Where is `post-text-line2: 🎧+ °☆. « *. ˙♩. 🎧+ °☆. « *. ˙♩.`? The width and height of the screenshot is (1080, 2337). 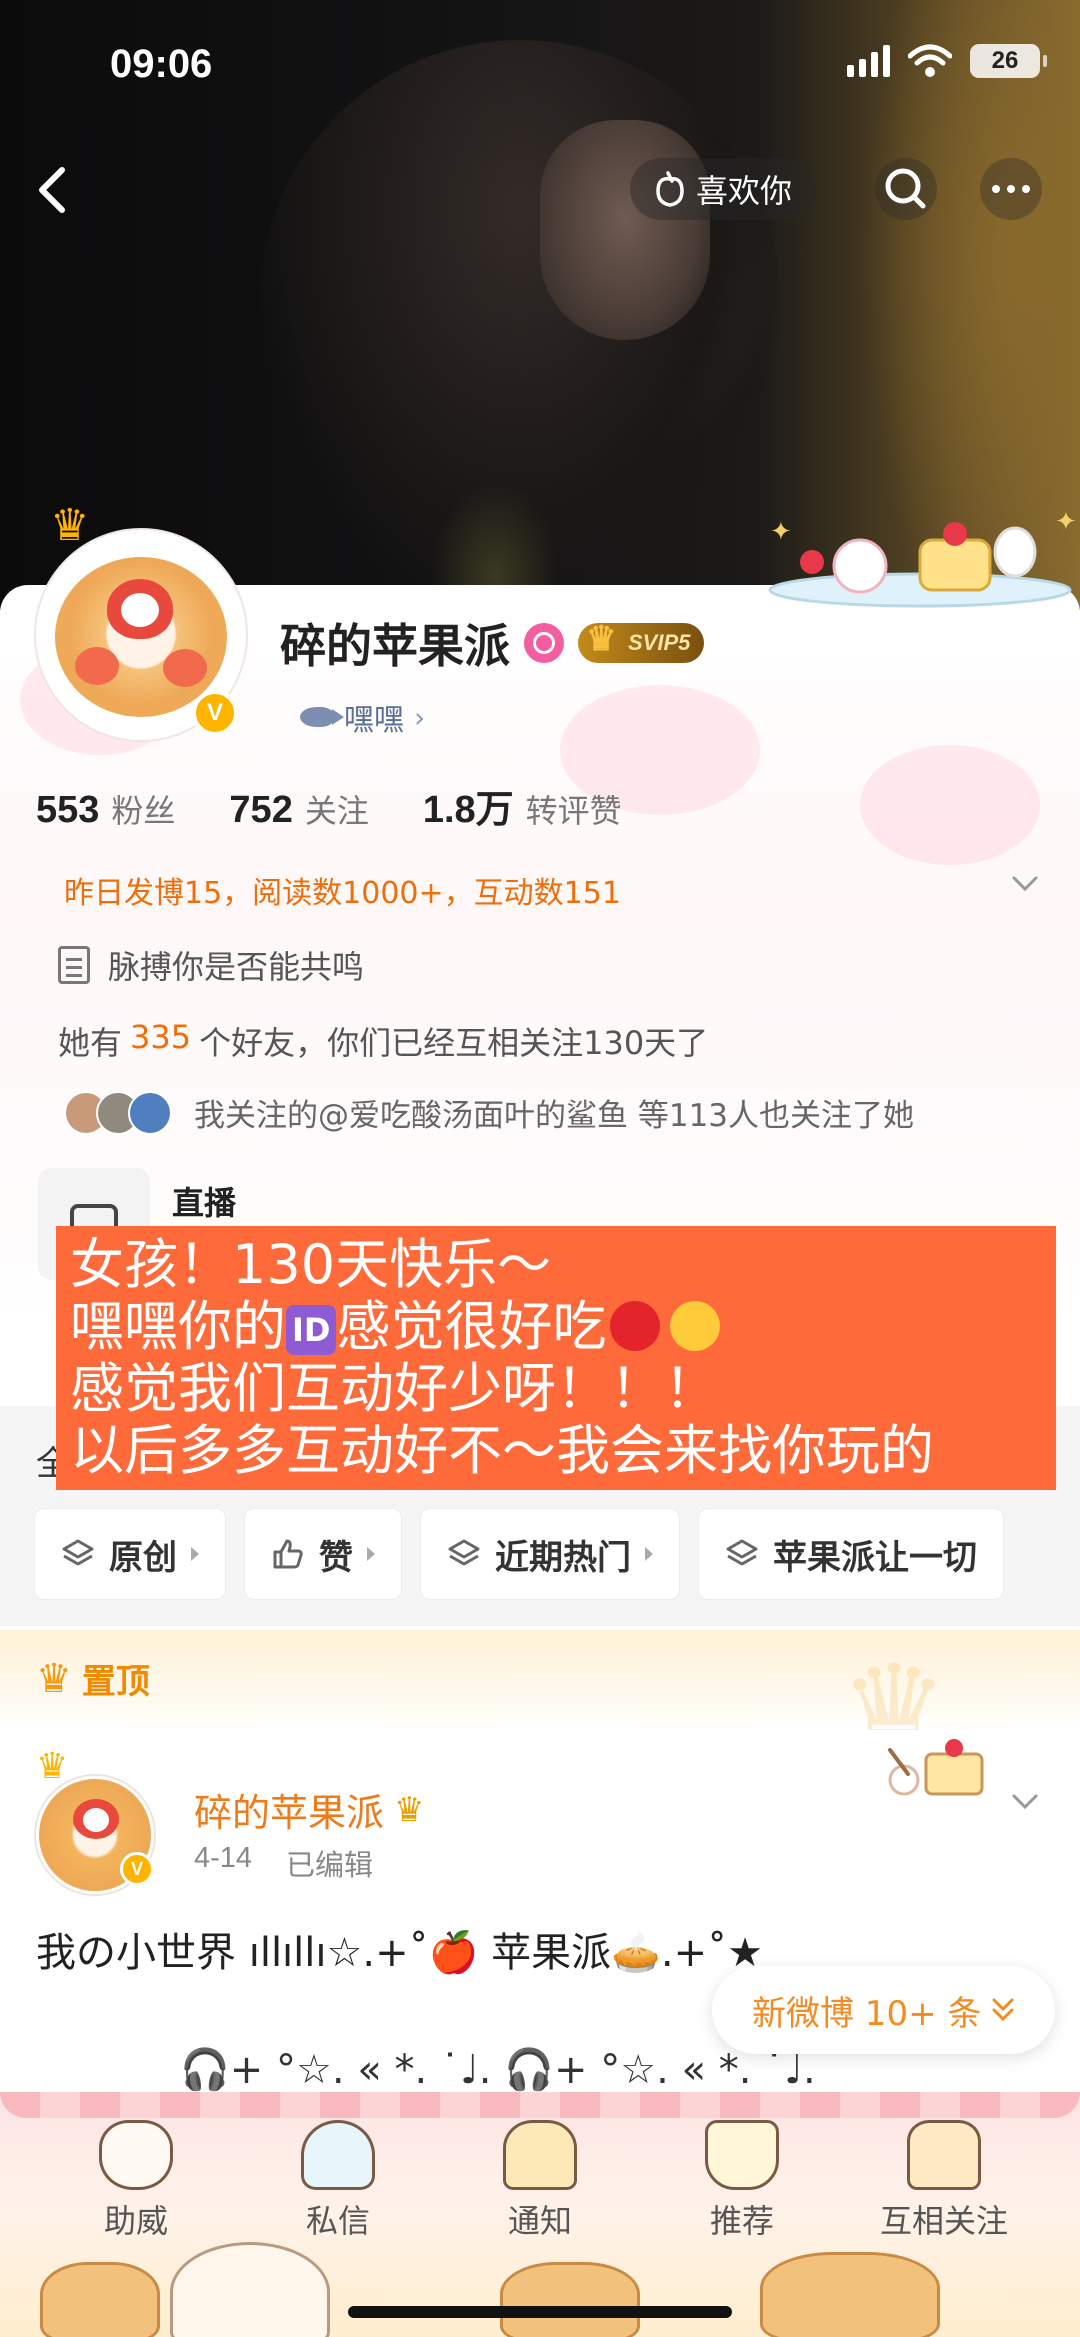
post-text-line2: 🎧+ °☆. « *. ˙♩. 🎧+ °☆. « *. ˙♩. is located at coordinates (498, 2070).